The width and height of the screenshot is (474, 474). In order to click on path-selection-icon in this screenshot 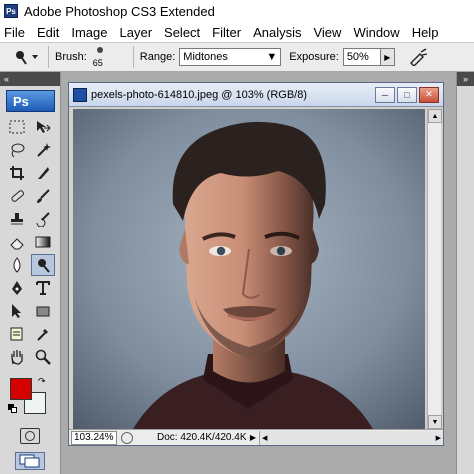, I will do `click(16, 311)`.